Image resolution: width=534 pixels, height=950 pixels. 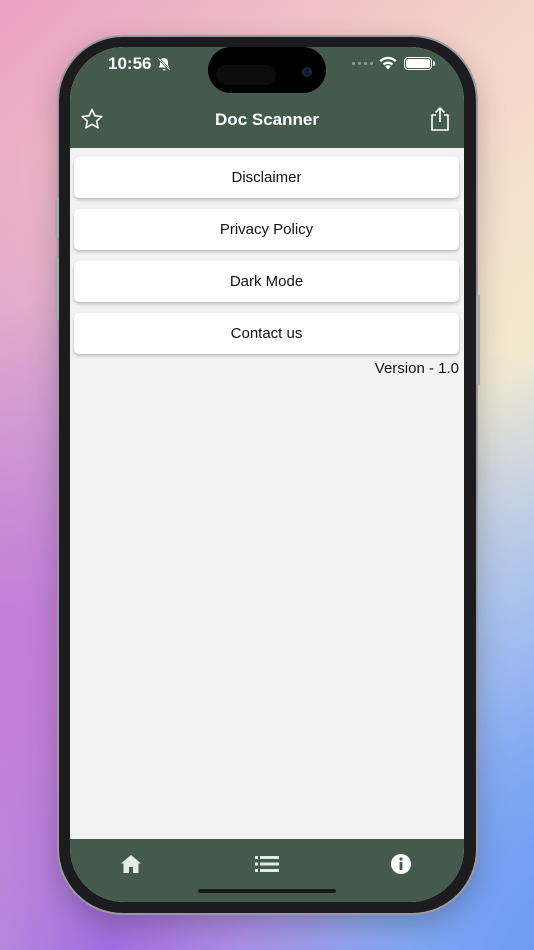 I want to click on status-time: 10:56, so click(x=130, y=63).